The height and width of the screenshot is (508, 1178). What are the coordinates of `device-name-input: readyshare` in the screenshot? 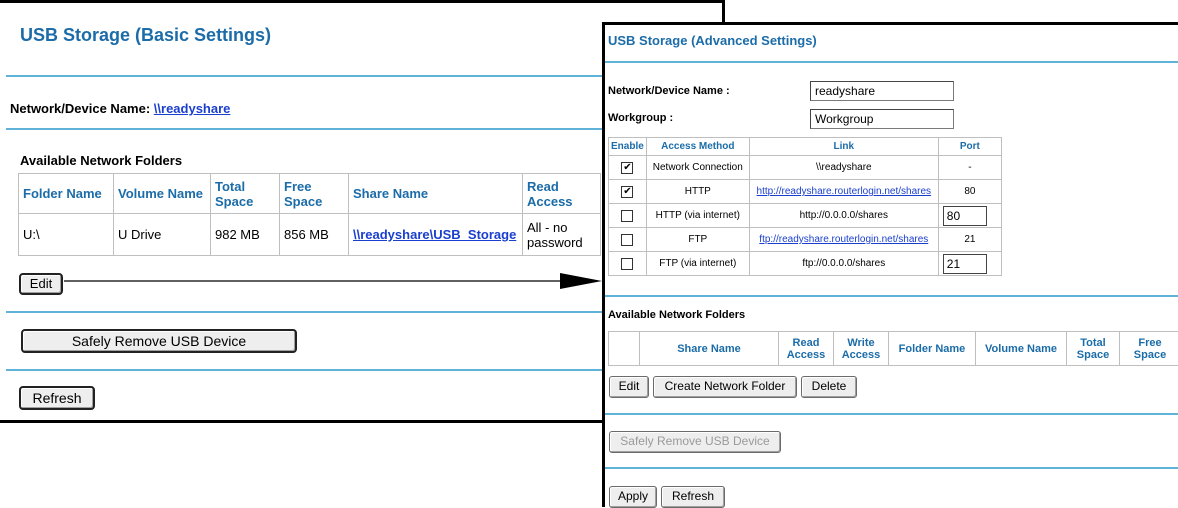 It's located at (882, 91).